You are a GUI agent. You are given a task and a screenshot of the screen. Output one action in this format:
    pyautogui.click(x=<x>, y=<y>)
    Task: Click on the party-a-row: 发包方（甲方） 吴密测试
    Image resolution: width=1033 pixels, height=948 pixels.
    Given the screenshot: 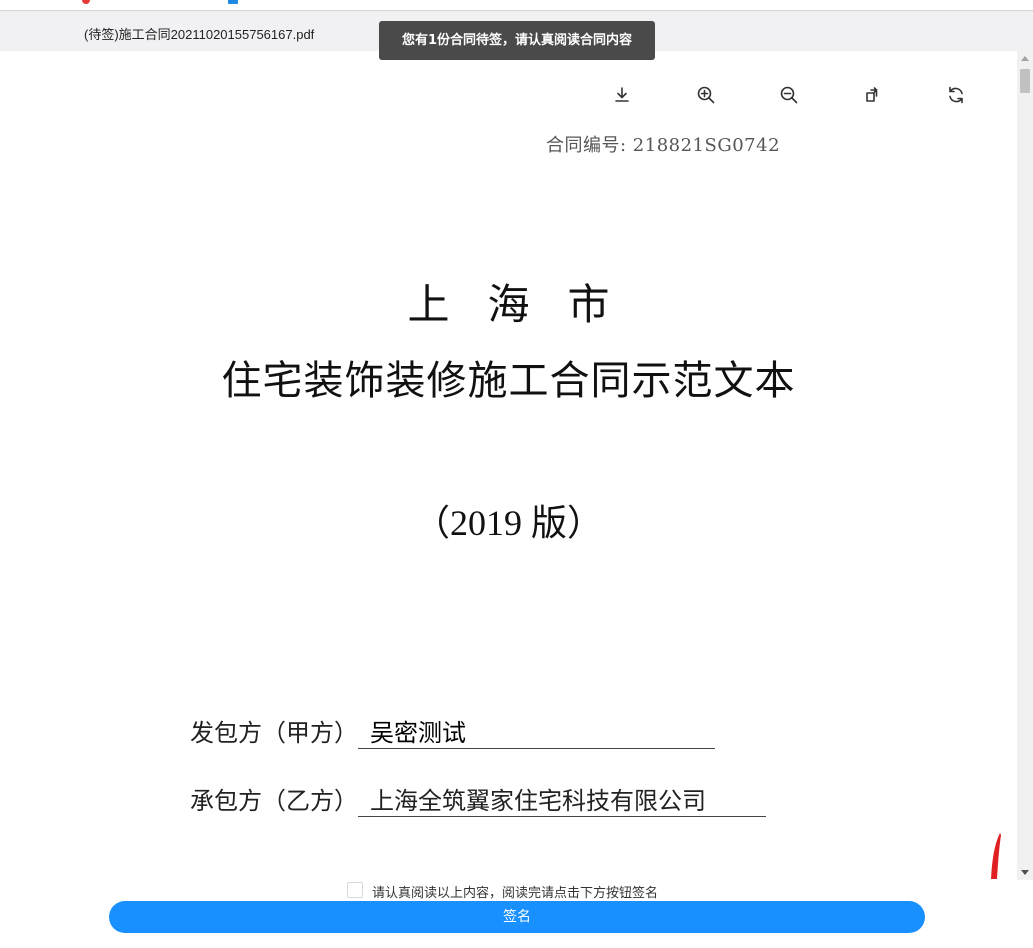 What is the action you would take?
    pyautogui.click(x=452, y=731)
    